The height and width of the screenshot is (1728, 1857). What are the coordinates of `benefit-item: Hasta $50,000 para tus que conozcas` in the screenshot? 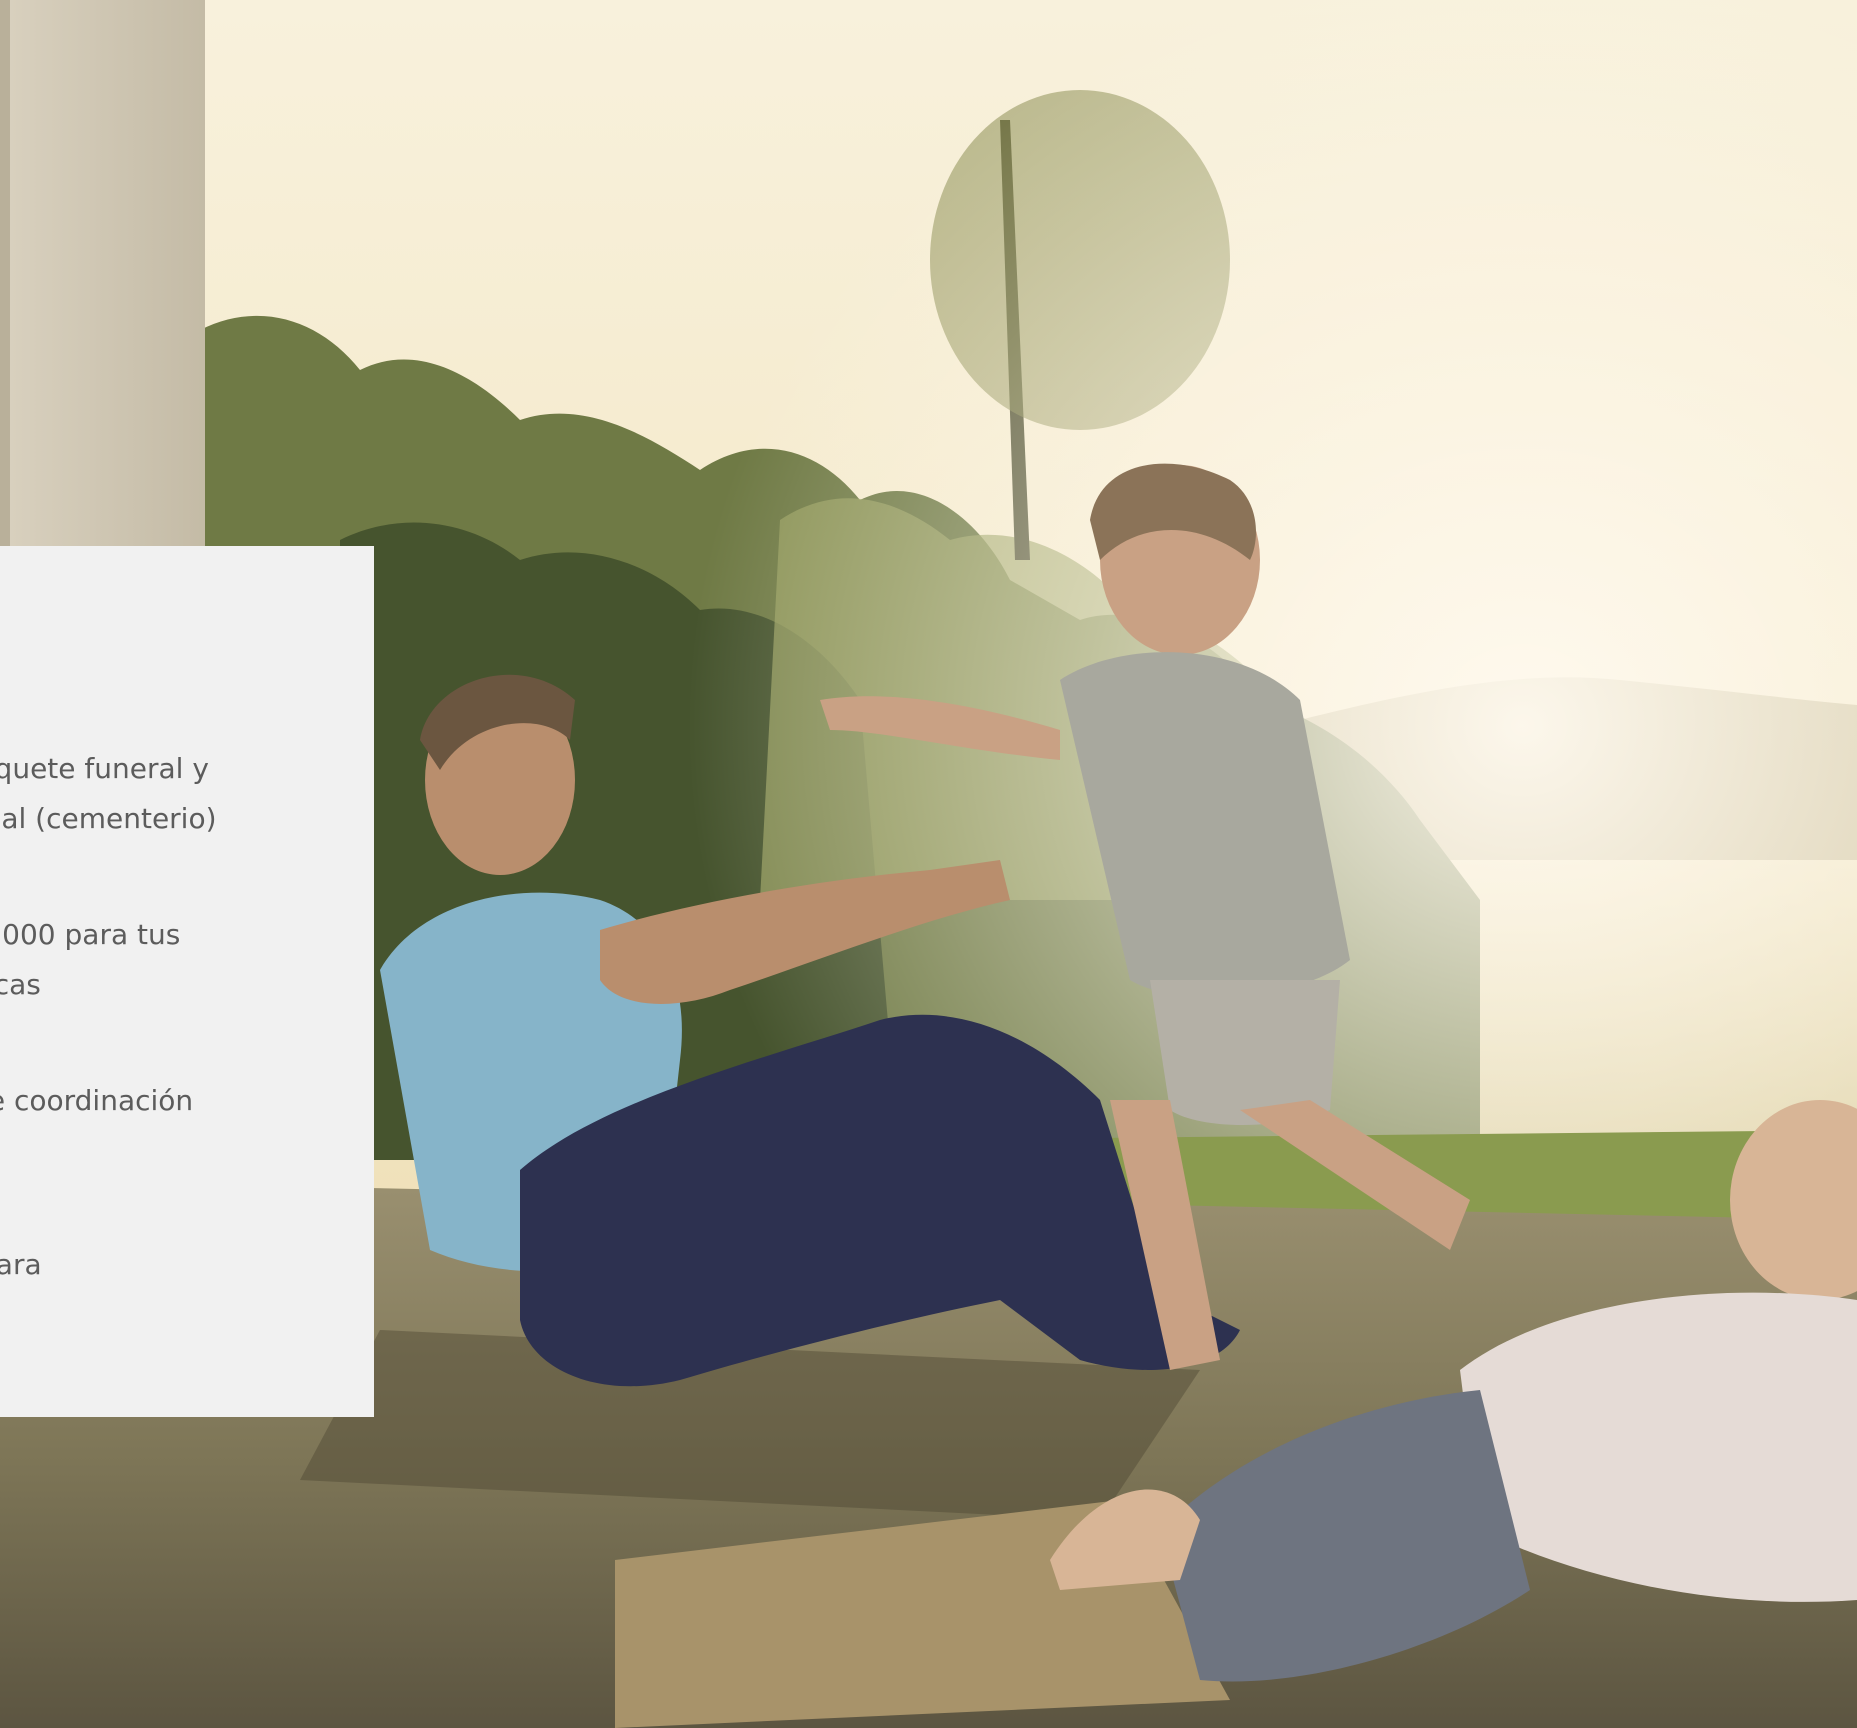 It's located at (90, 960).